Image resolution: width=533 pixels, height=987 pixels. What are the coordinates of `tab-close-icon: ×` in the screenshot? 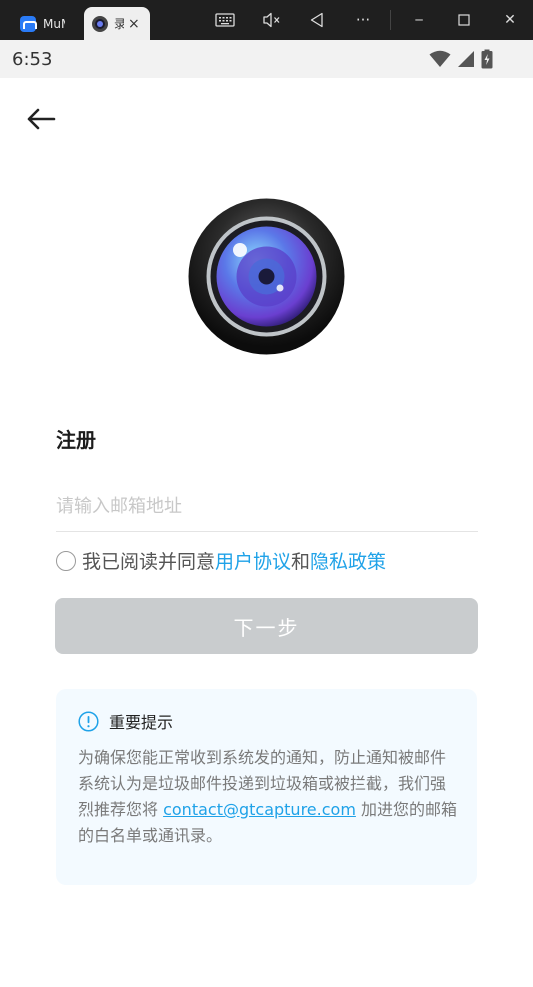 It's located at (134, 24).